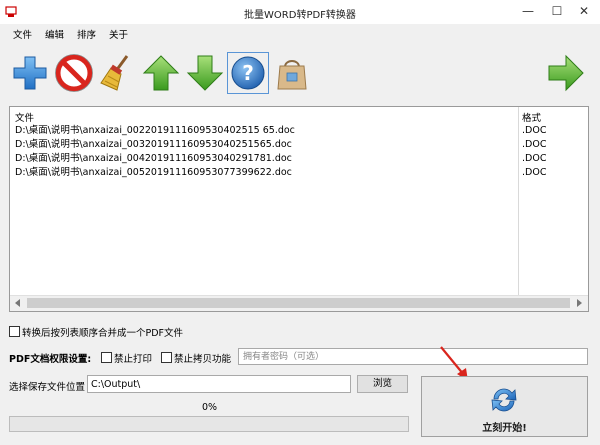 The width and height of the screenshot is (600, 445). Describe the element at coordinates (47, 387) in the screenshot. I see `output-location-label: 选择保存文件位置` at that location.